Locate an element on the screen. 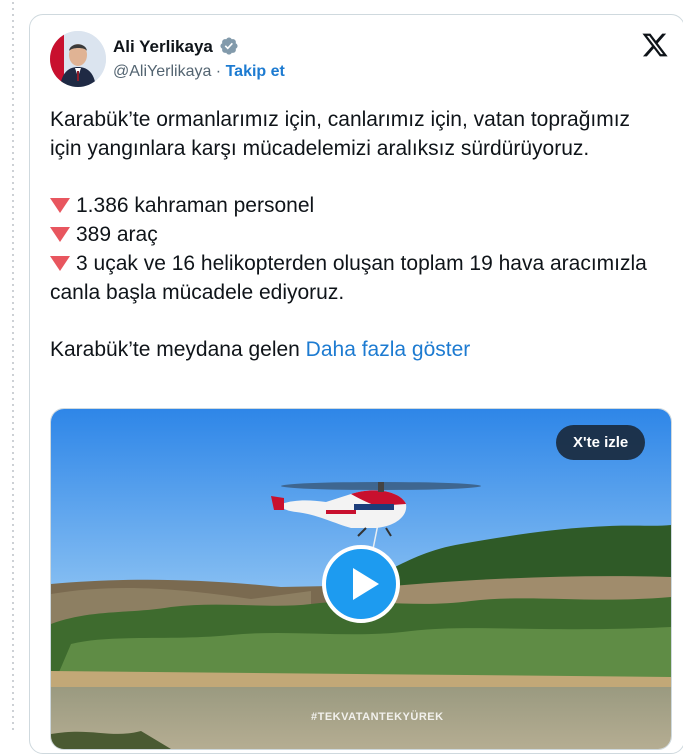  bullet-item: 1.386 kahraman personel is located at coordinates (350, 205).